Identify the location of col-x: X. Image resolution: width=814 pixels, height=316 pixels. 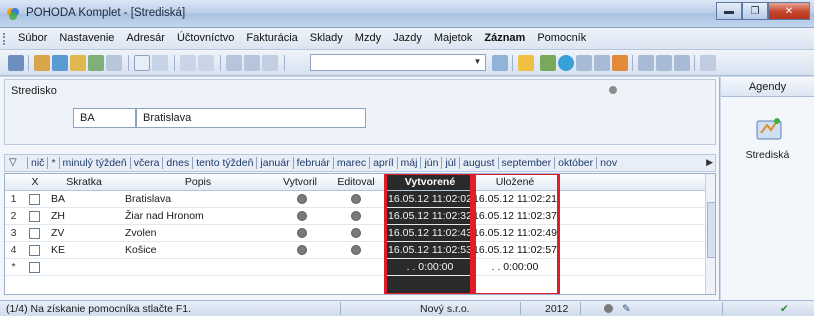
(35, 182).